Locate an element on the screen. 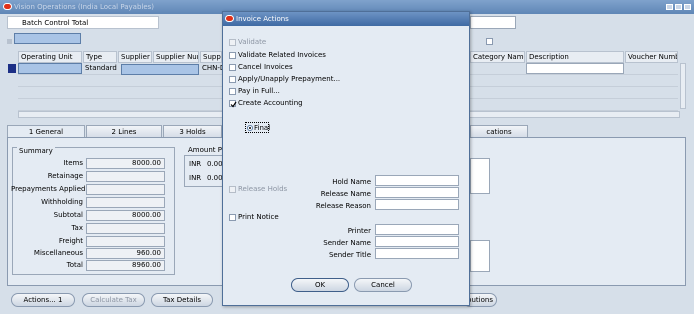 This screenshot has height=314, width=694. cancel-button: Cancel is located at coordinates (383, 285).